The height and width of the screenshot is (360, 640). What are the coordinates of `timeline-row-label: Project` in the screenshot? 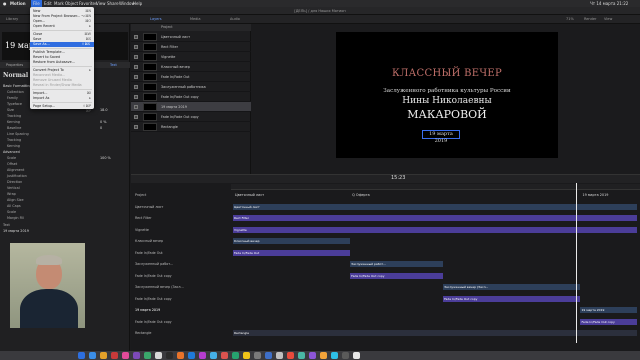 It's located at (179, 195).